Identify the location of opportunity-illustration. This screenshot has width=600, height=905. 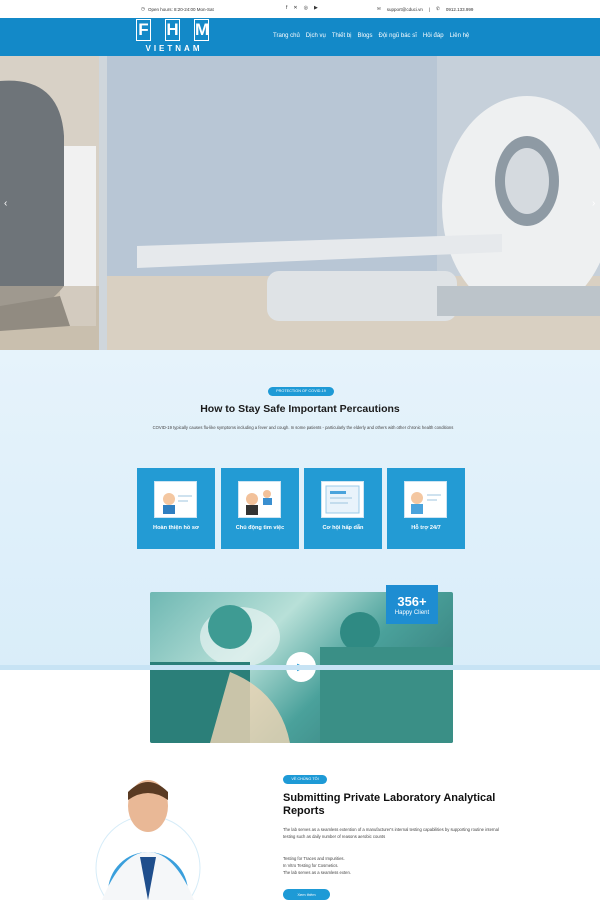
(342, 499).